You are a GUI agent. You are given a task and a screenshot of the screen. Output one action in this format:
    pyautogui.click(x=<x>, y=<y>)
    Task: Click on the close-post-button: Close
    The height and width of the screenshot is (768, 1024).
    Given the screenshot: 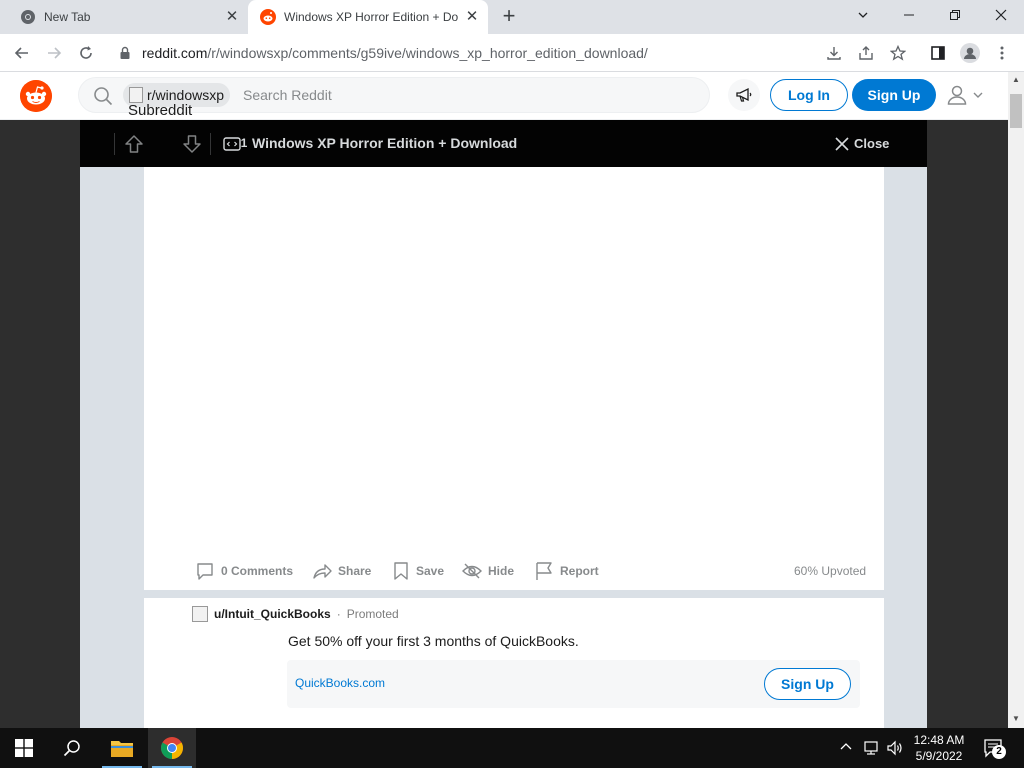 What is the action you would take?
    pyautogui.click(x=861, y=143)
    